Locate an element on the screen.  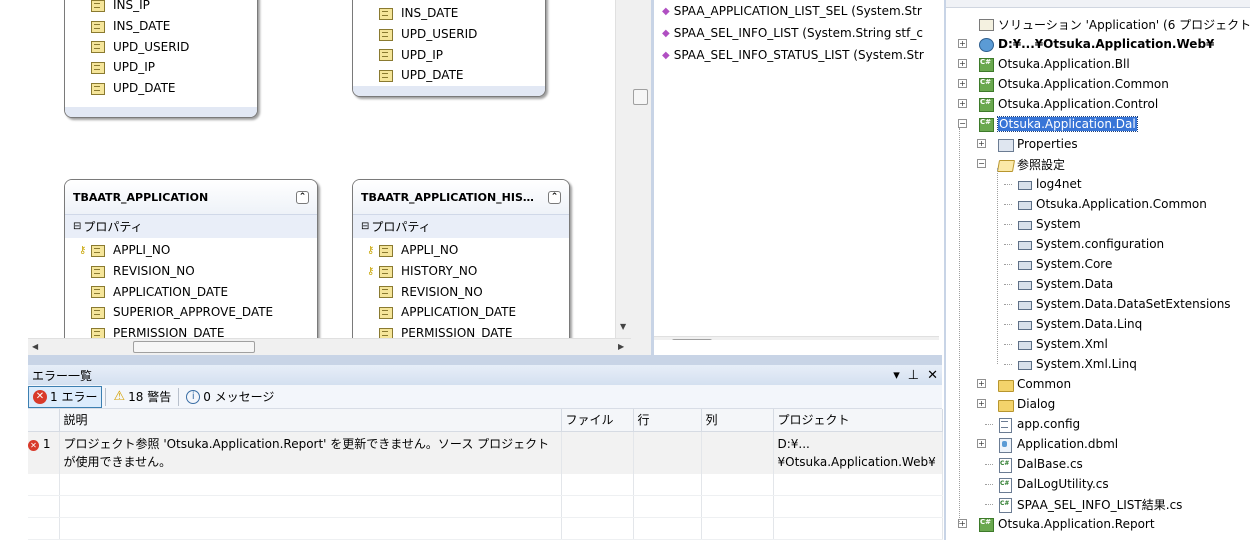
column-header-file: ファイル is located at coordinates (597, 420).